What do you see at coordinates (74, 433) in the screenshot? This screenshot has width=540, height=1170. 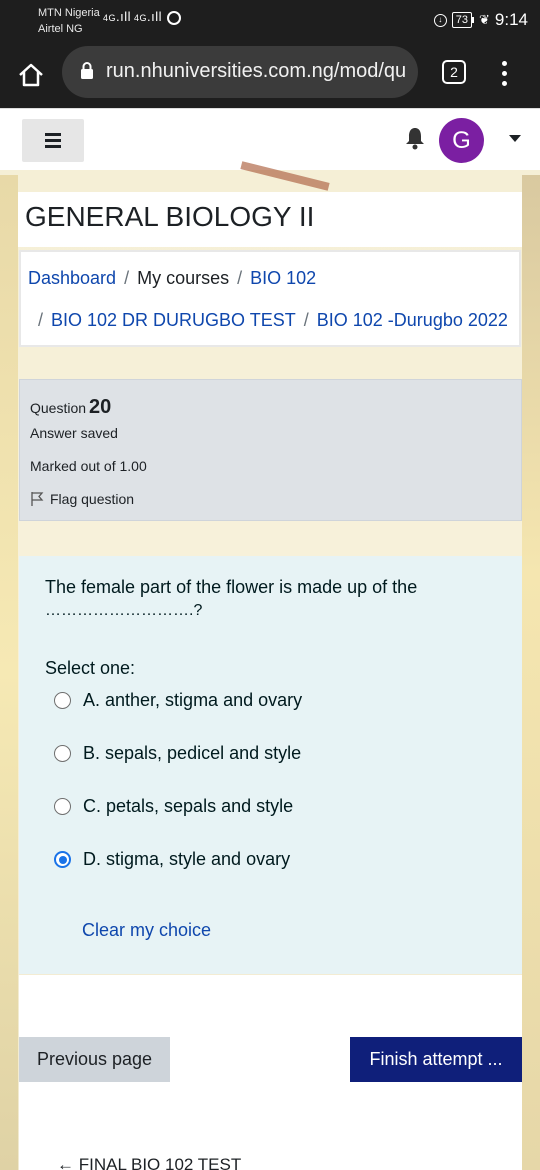 I see `question-state: Answer saved` at bounding box center [74, 433].